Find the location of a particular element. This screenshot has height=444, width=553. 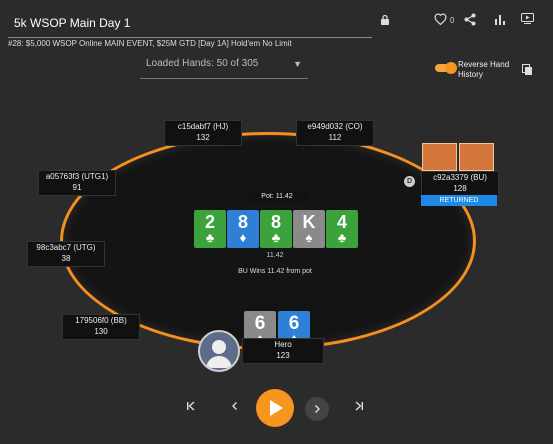

seat-bb: 179506f0 (BB) 130 is located at coordinates (101, 327).